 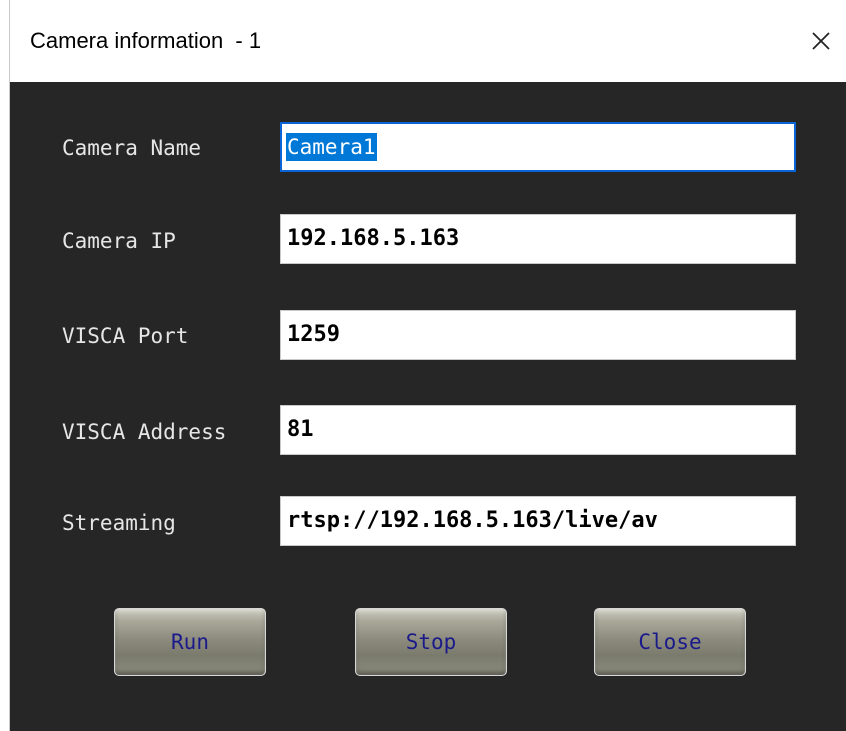 What do you see at coordinates (538, 521) in the screenshot?
I see `streaming-input: rtsp://192.168.5.163/live/av` at bounding box center [538, 521].